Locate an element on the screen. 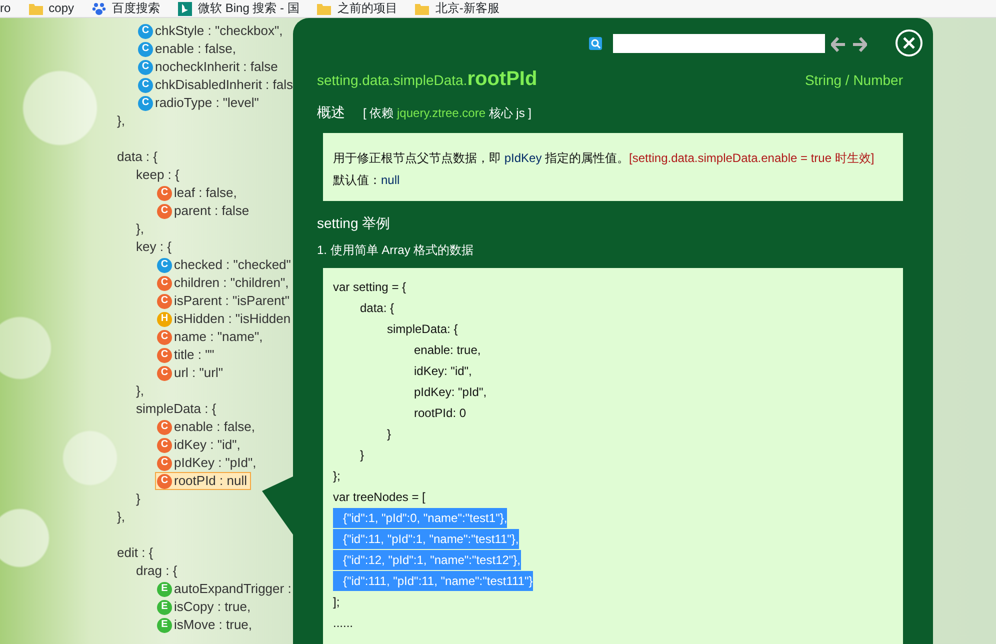 This screenshot has width=996, height=644. tree-group-label: simpleData : { is located at coordinates (176, 409).